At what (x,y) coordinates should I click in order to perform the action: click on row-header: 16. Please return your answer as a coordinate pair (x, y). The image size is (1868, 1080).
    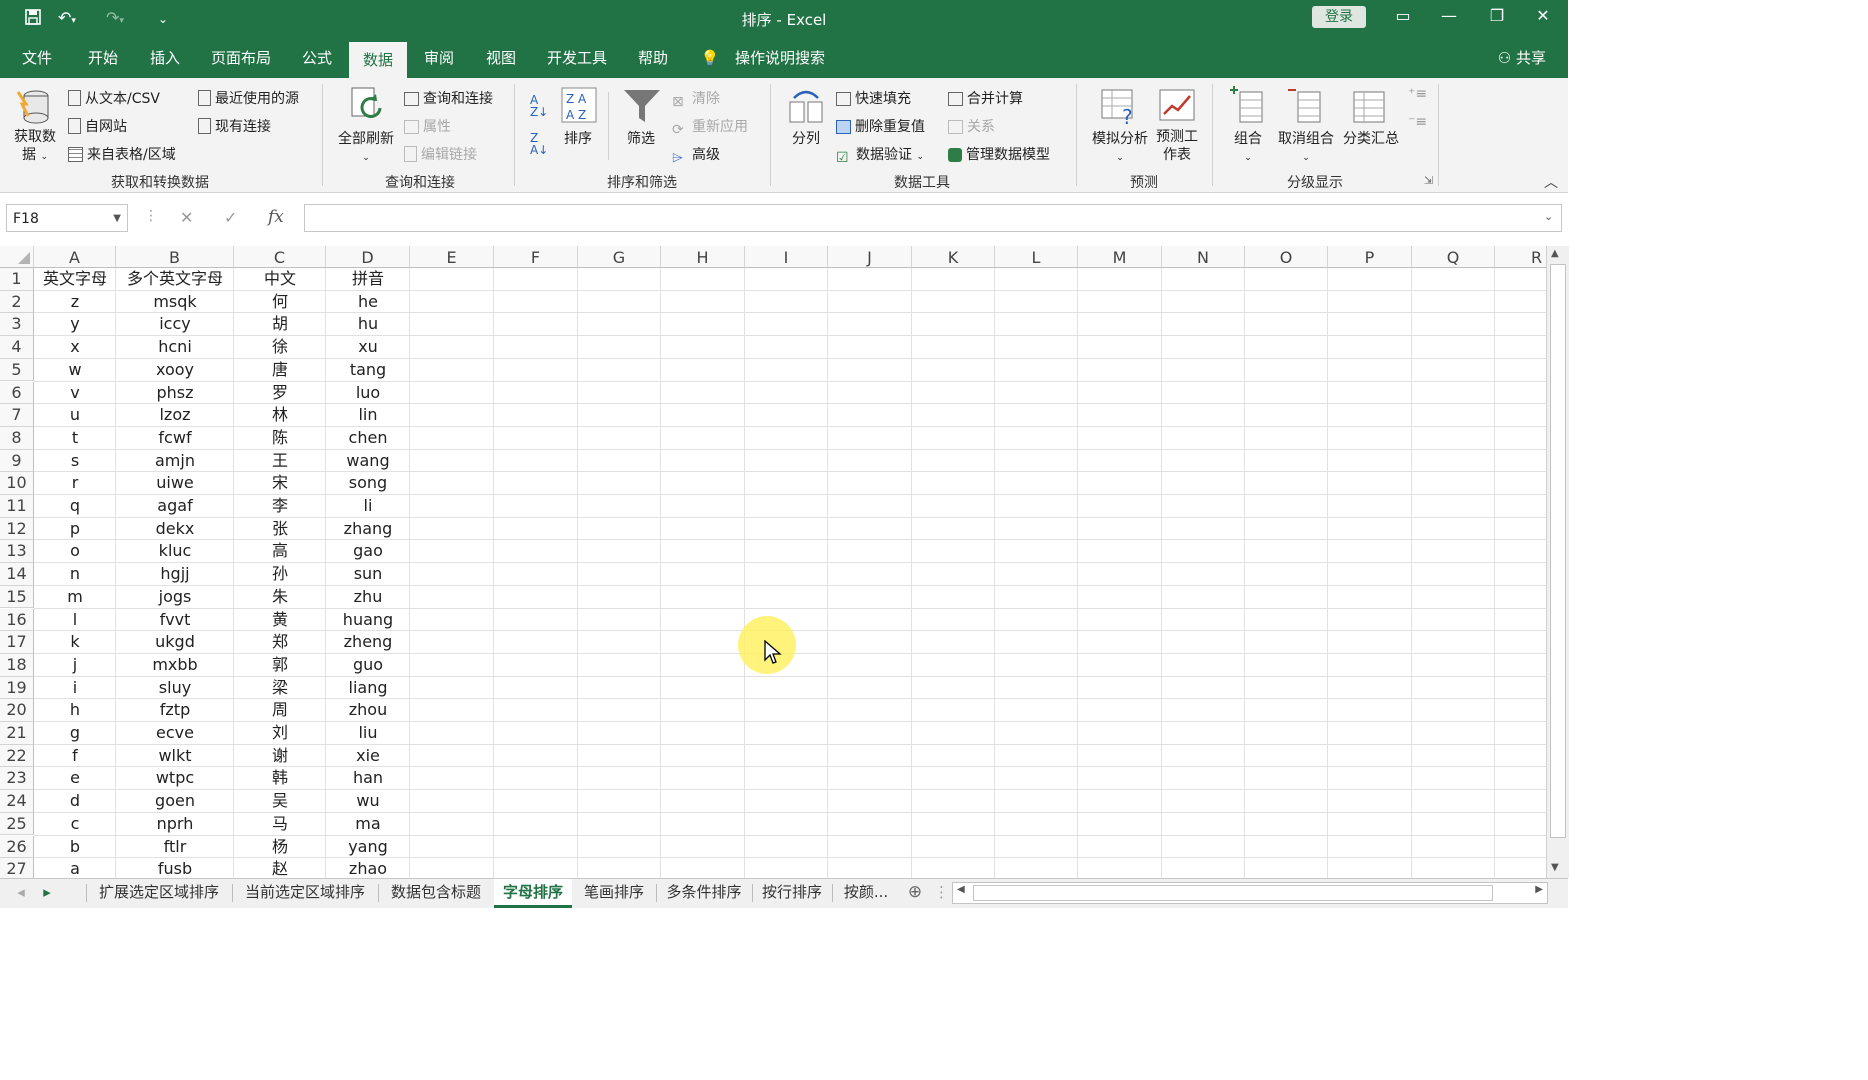
    Looking at the image, I should click on (17, 620).